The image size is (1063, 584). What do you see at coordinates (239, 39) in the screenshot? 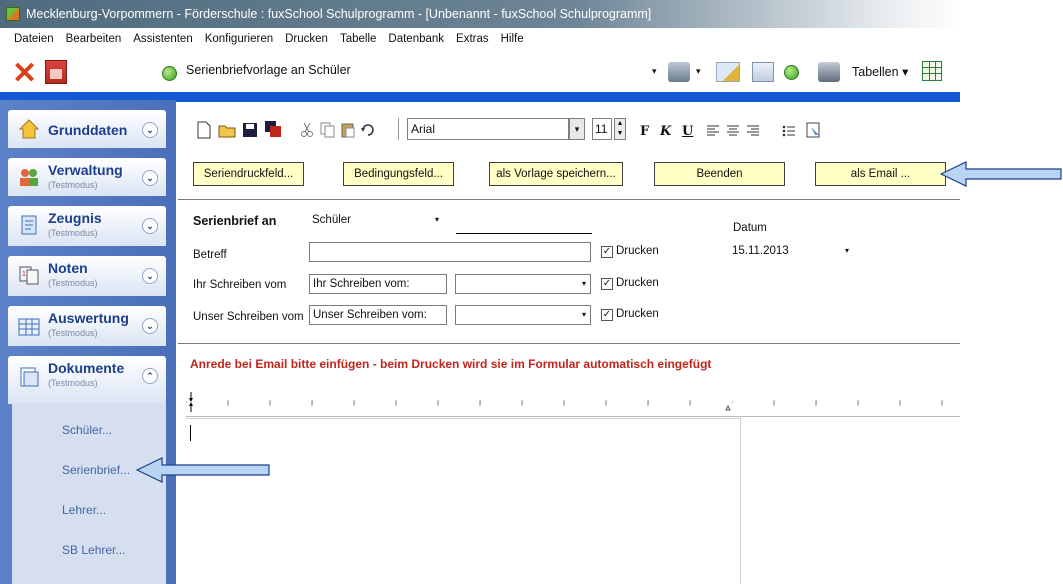
I see `menu-konfigurieren: Konfigurieren` at bounding box center [239, 39].